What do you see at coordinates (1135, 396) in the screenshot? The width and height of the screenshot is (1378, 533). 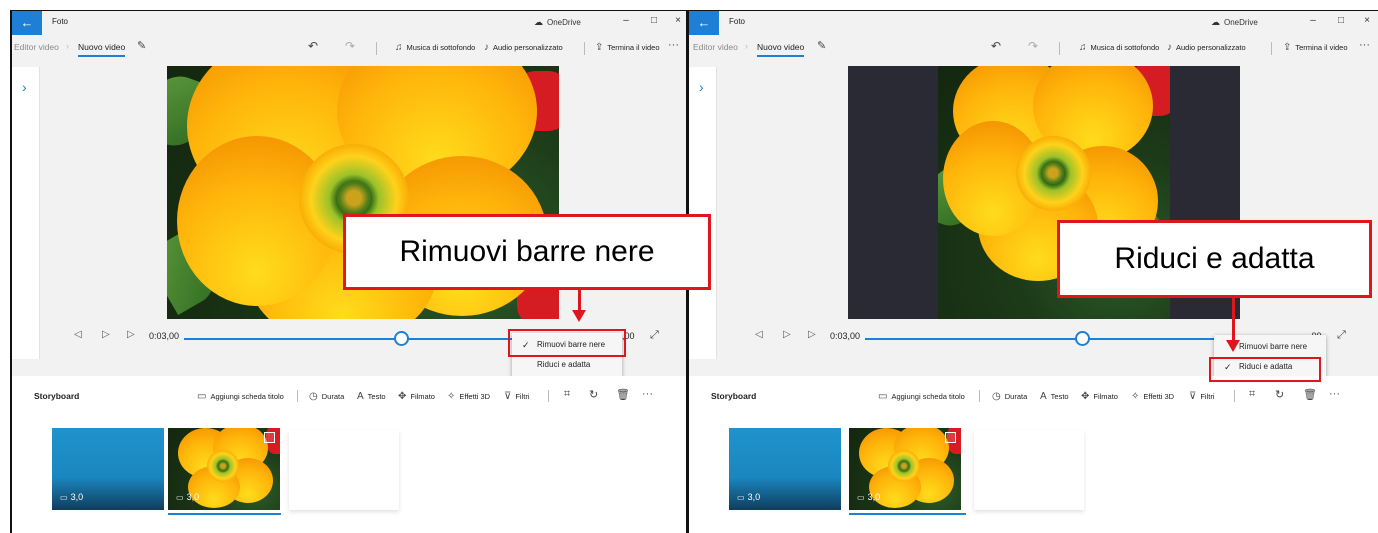 I see `effects-3d-icon: ✧` at bounding box center [1135, 396].